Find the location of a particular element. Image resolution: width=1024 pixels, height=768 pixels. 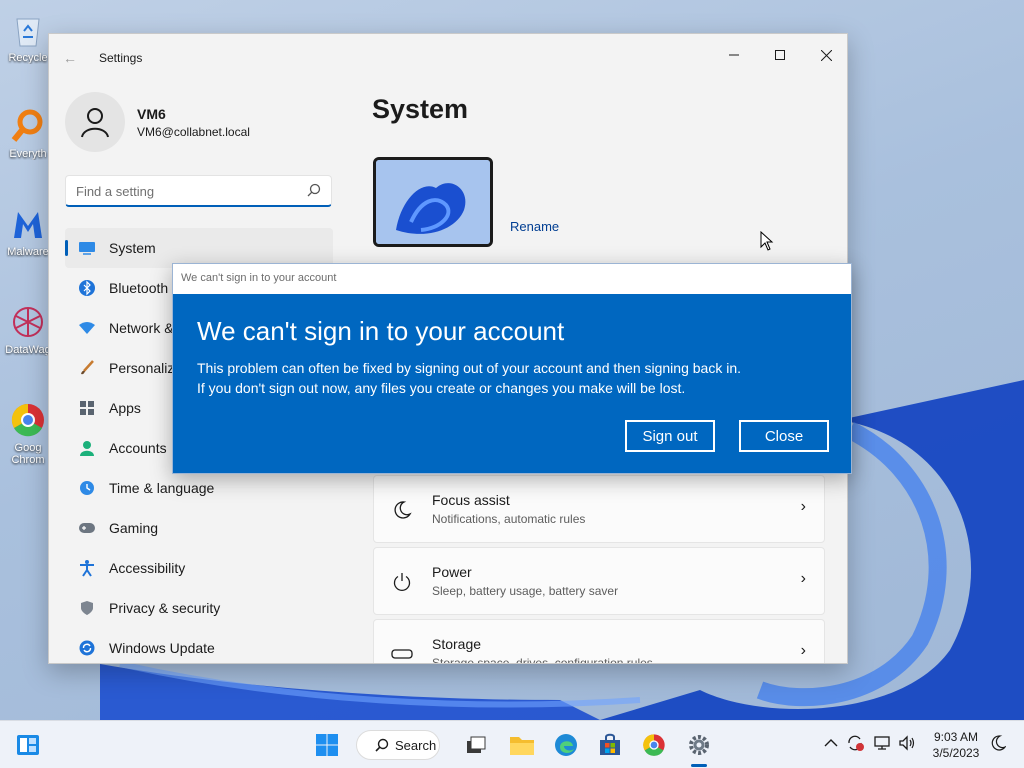

taskbar-search-button: Search is located at coordinates (398, 745).